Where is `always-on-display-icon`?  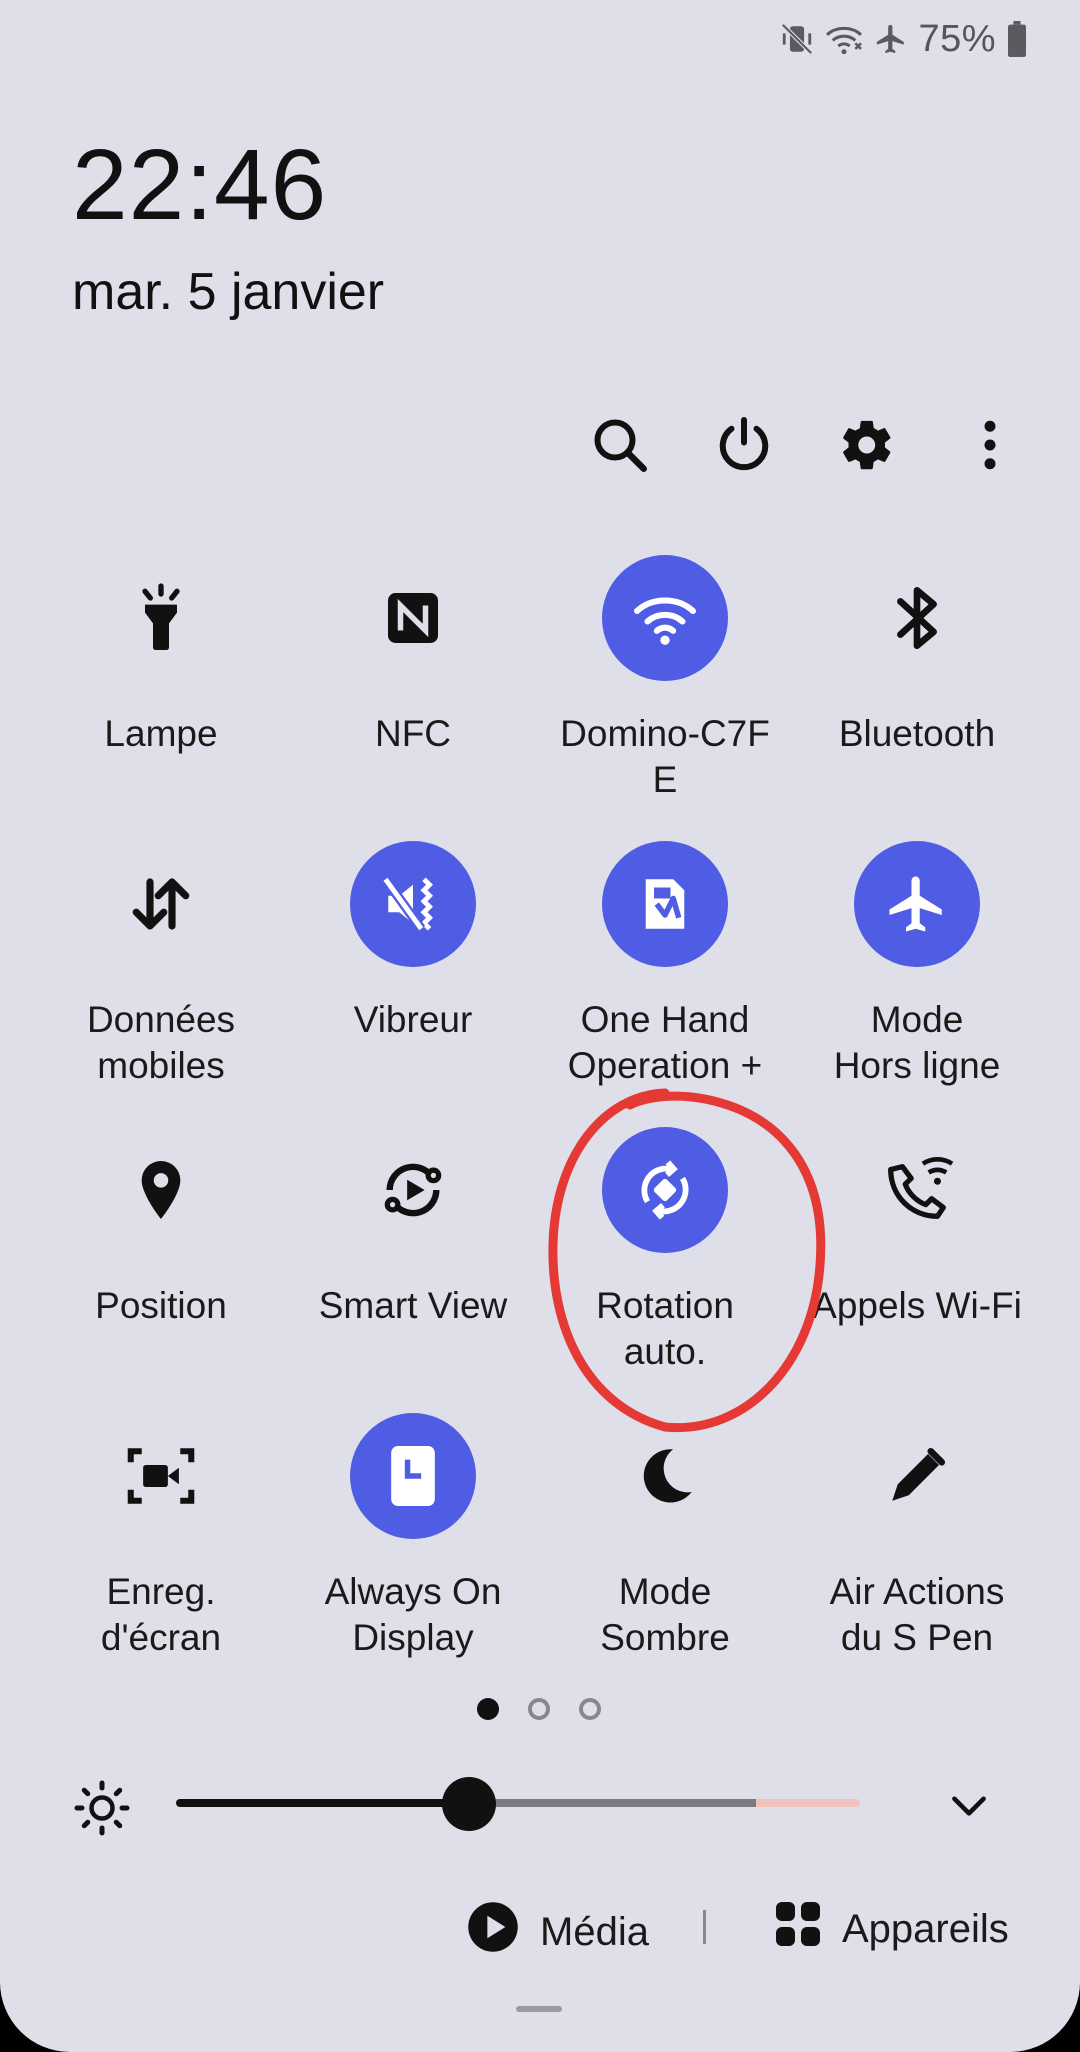 always-on-display-icon is located at coordinates (413, 1476).